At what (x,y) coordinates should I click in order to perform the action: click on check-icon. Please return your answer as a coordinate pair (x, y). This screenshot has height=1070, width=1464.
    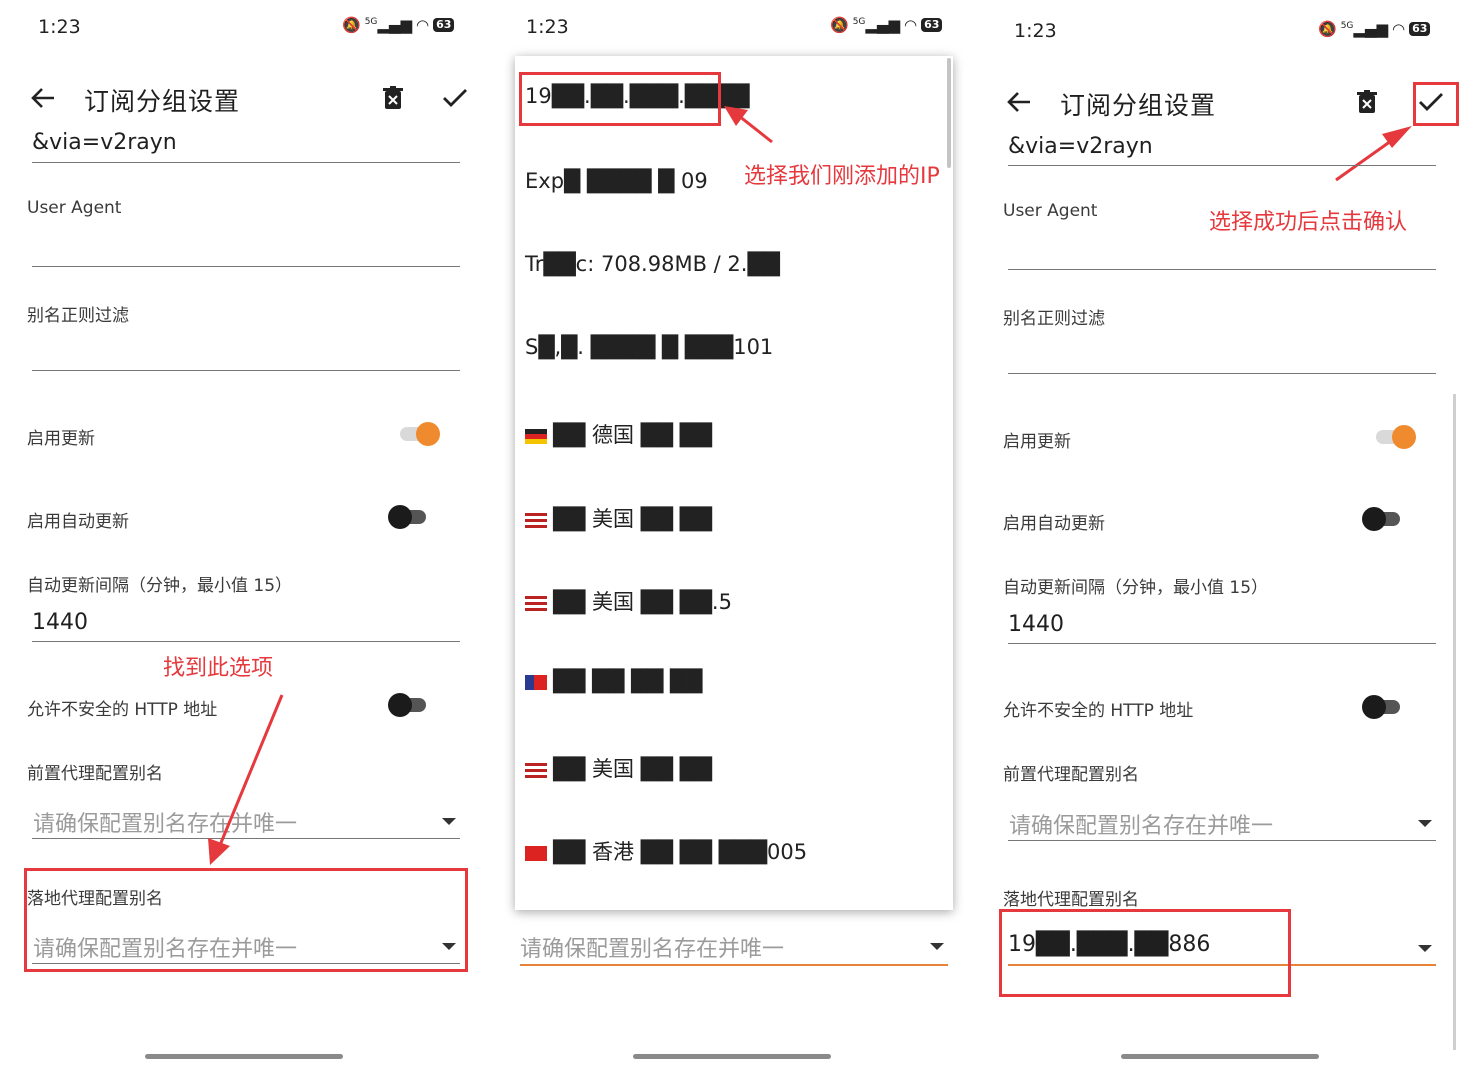
    Looking at the image, I should click on (455, 98).